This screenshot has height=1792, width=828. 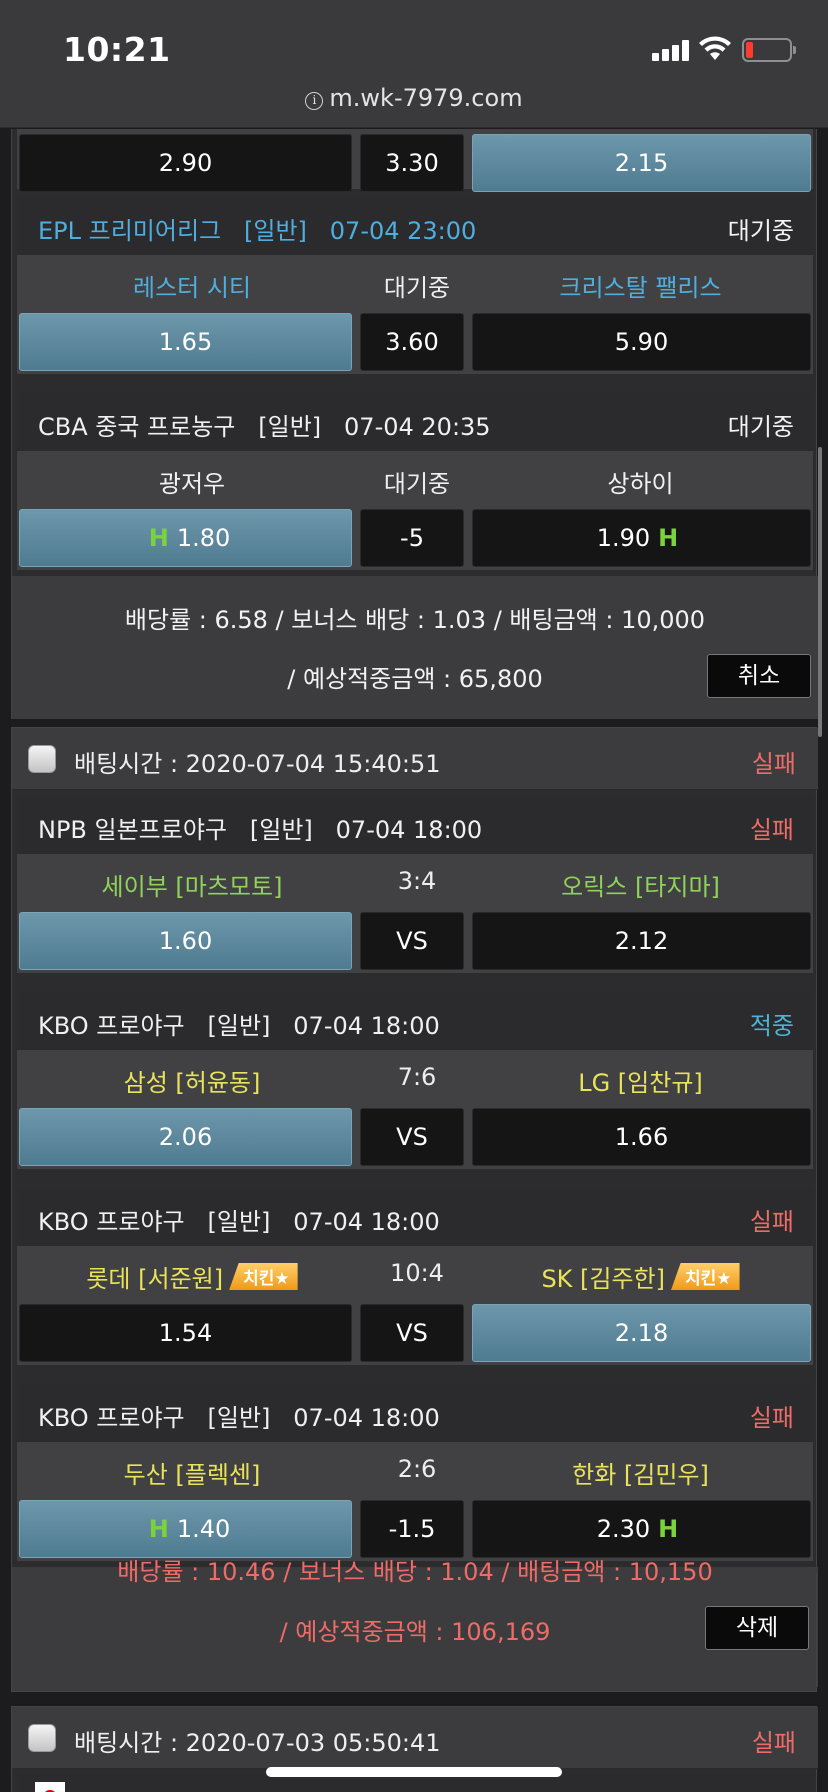 I want to click on odd-home-button: 1.65, so click(x=185, y=342).